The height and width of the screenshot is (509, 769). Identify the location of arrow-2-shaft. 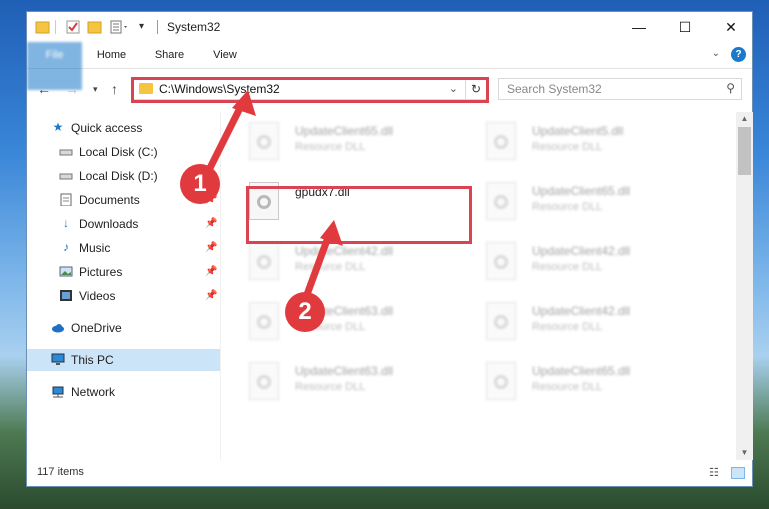
(317, 266).